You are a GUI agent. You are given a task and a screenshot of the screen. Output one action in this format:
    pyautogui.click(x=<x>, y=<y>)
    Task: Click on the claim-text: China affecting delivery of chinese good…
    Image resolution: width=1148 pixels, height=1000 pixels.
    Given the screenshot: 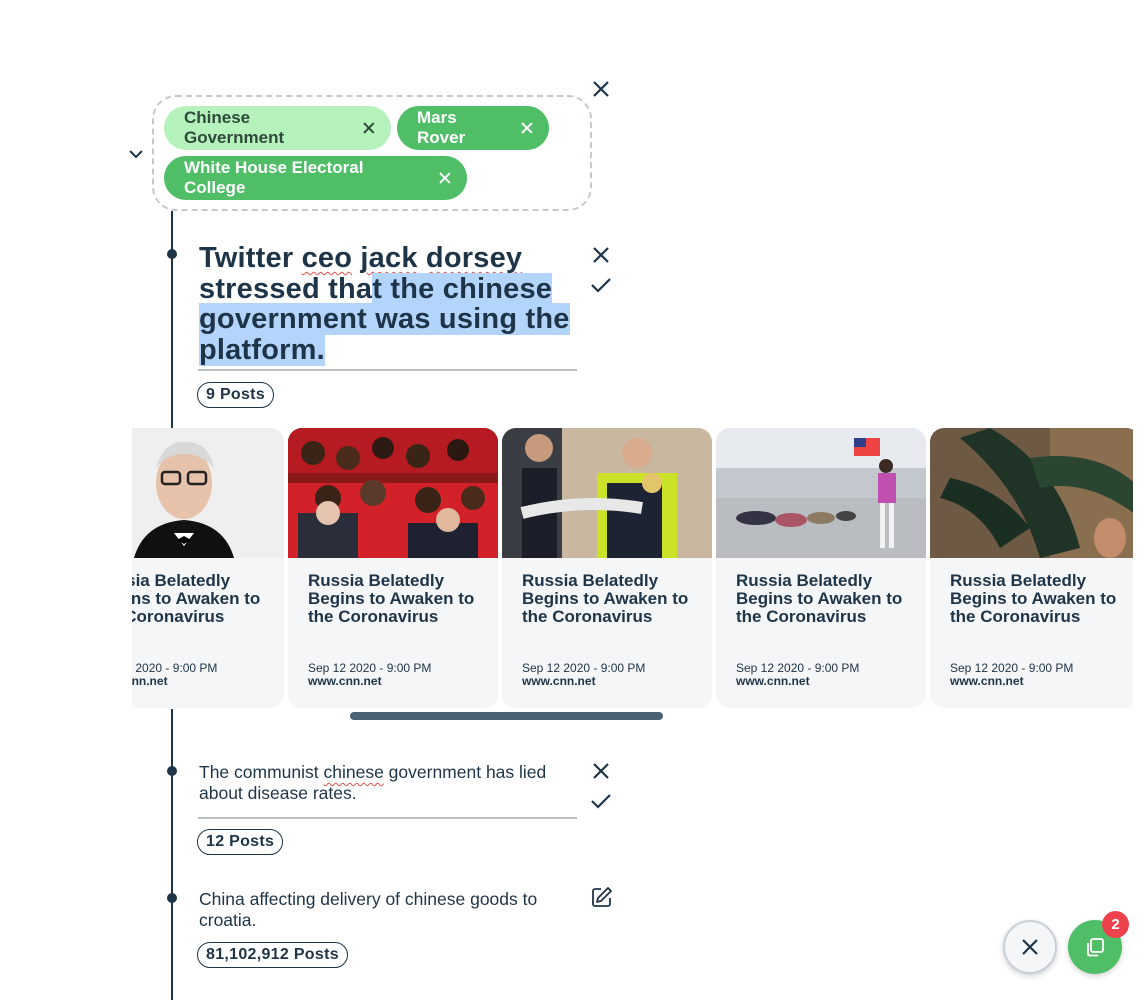 What is the action you would take?
    pyautogui.click(x=368, y=909)
    